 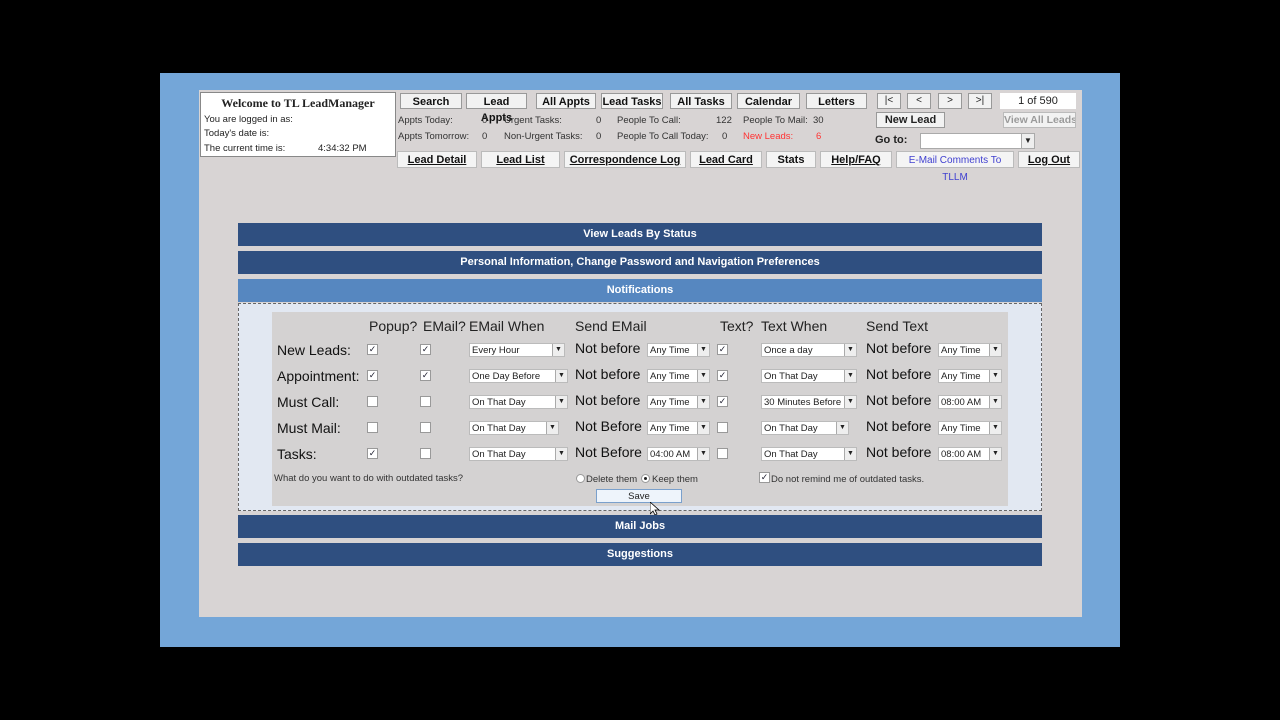 What do you see at coordinates (764, 477) in the screenshot?
I see `do-not-remind-checkbox: ✓` at bounding box center [764, 477].